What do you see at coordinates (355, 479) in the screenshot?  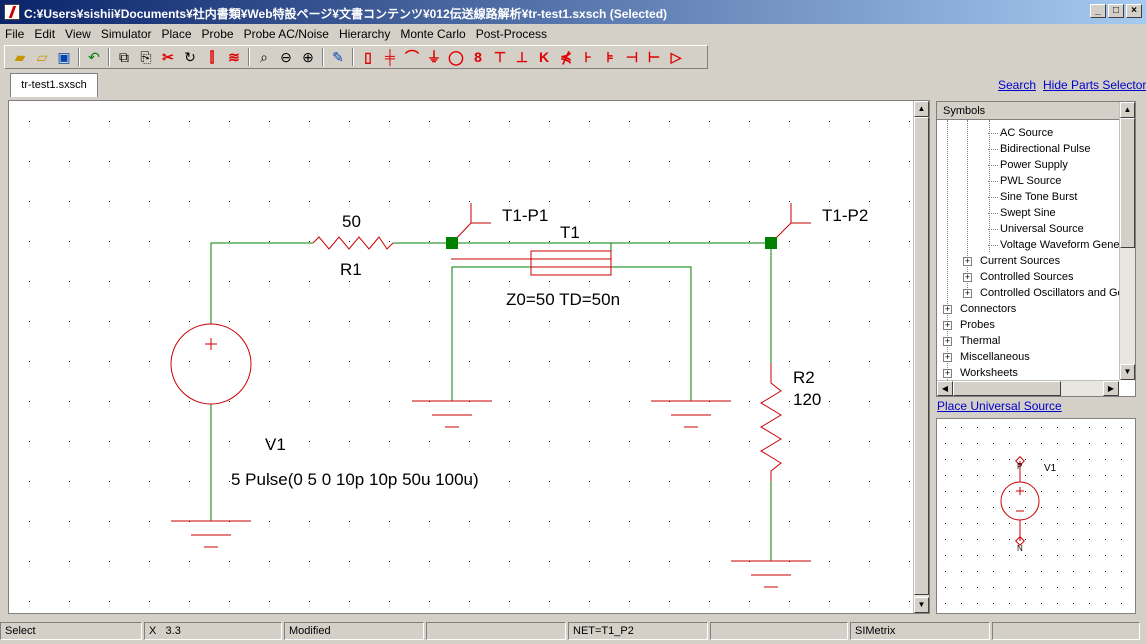 I see `v1-value-label: 5 Pulse(0 5 0 10p 10p 50u 100u)` at bounding box center [355, 479].